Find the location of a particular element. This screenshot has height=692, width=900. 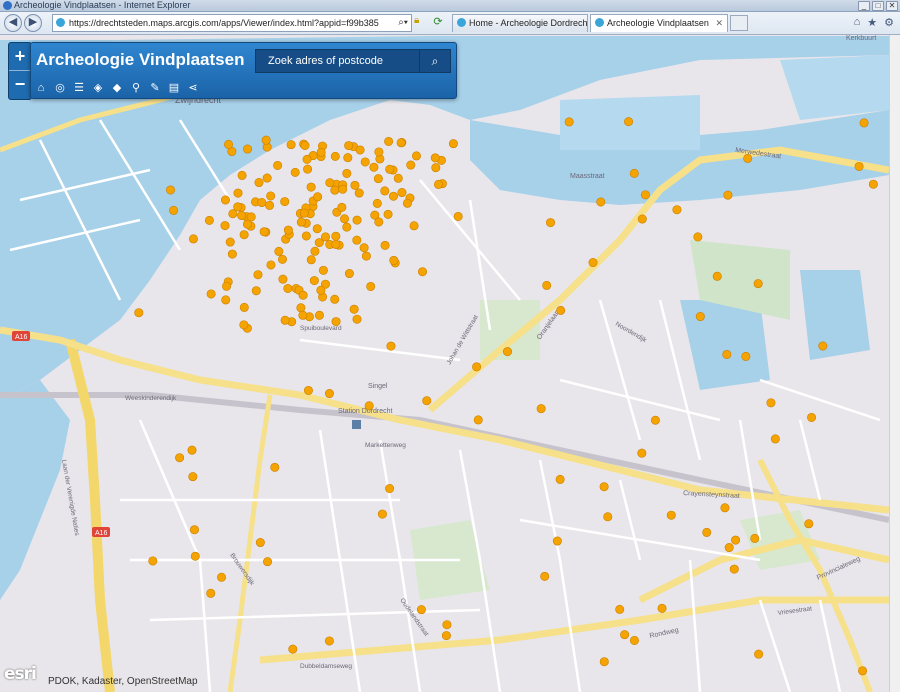

page-scrollbar is located at coordinates (894, 363).